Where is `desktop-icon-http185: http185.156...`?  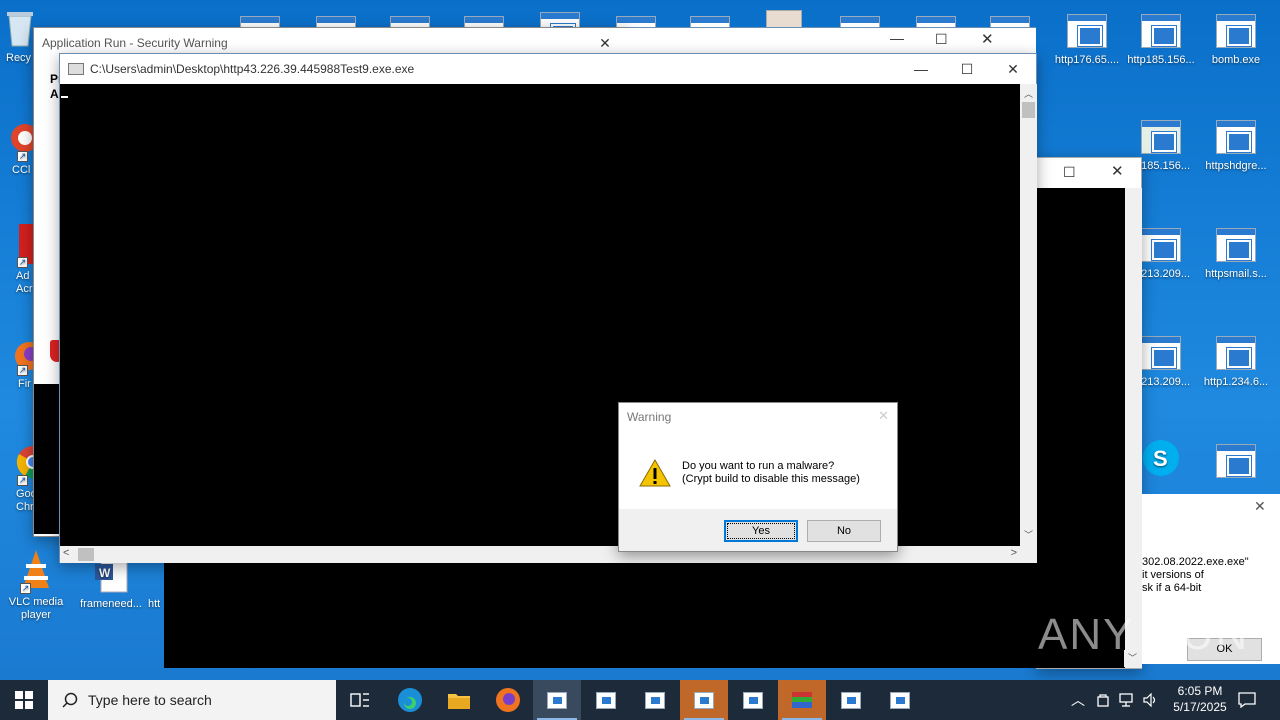
desktop-icon-http185: http185.156... is located at coordinates (1161, 40).